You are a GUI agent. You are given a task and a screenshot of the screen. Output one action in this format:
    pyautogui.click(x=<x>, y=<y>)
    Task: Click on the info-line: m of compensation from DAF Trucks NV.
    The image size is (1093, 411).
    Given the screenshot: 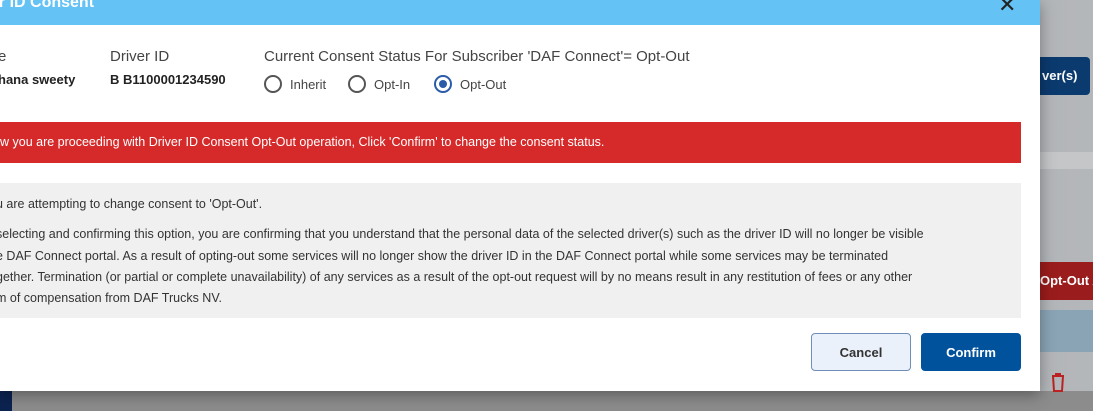 What is the action you would take?
    pyautogui.click(x=111, y=298)
    